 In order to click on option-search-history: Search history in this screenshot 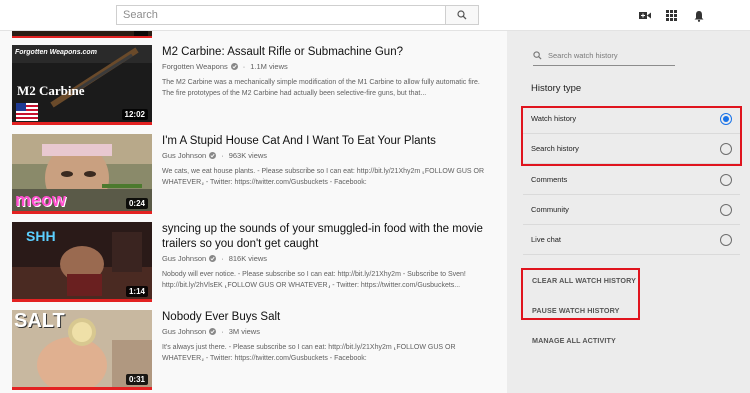, I will do `click(631, 149)`.